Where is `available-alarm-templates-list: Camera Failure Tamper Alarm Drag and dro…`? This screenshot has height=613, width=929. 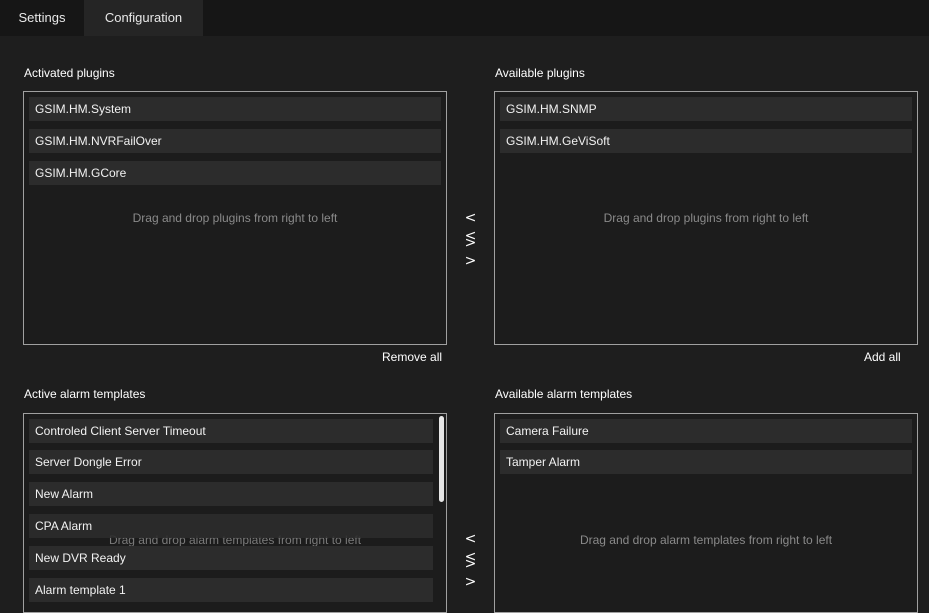
available-alarm-templates-list: Camera Failure Tamper Alarm Drag and dro… is located at coordinates (706, 513).